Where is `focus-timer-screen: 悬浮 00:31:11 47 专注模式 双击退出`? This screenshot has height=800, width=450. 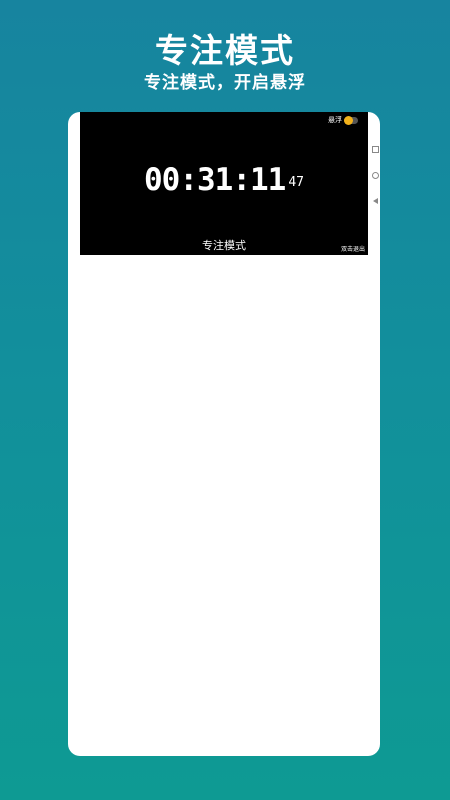
focus-timer-screen: 悬浮 00:31:11 47 专注模式 双击退出 is located at coordinates (224, 183).